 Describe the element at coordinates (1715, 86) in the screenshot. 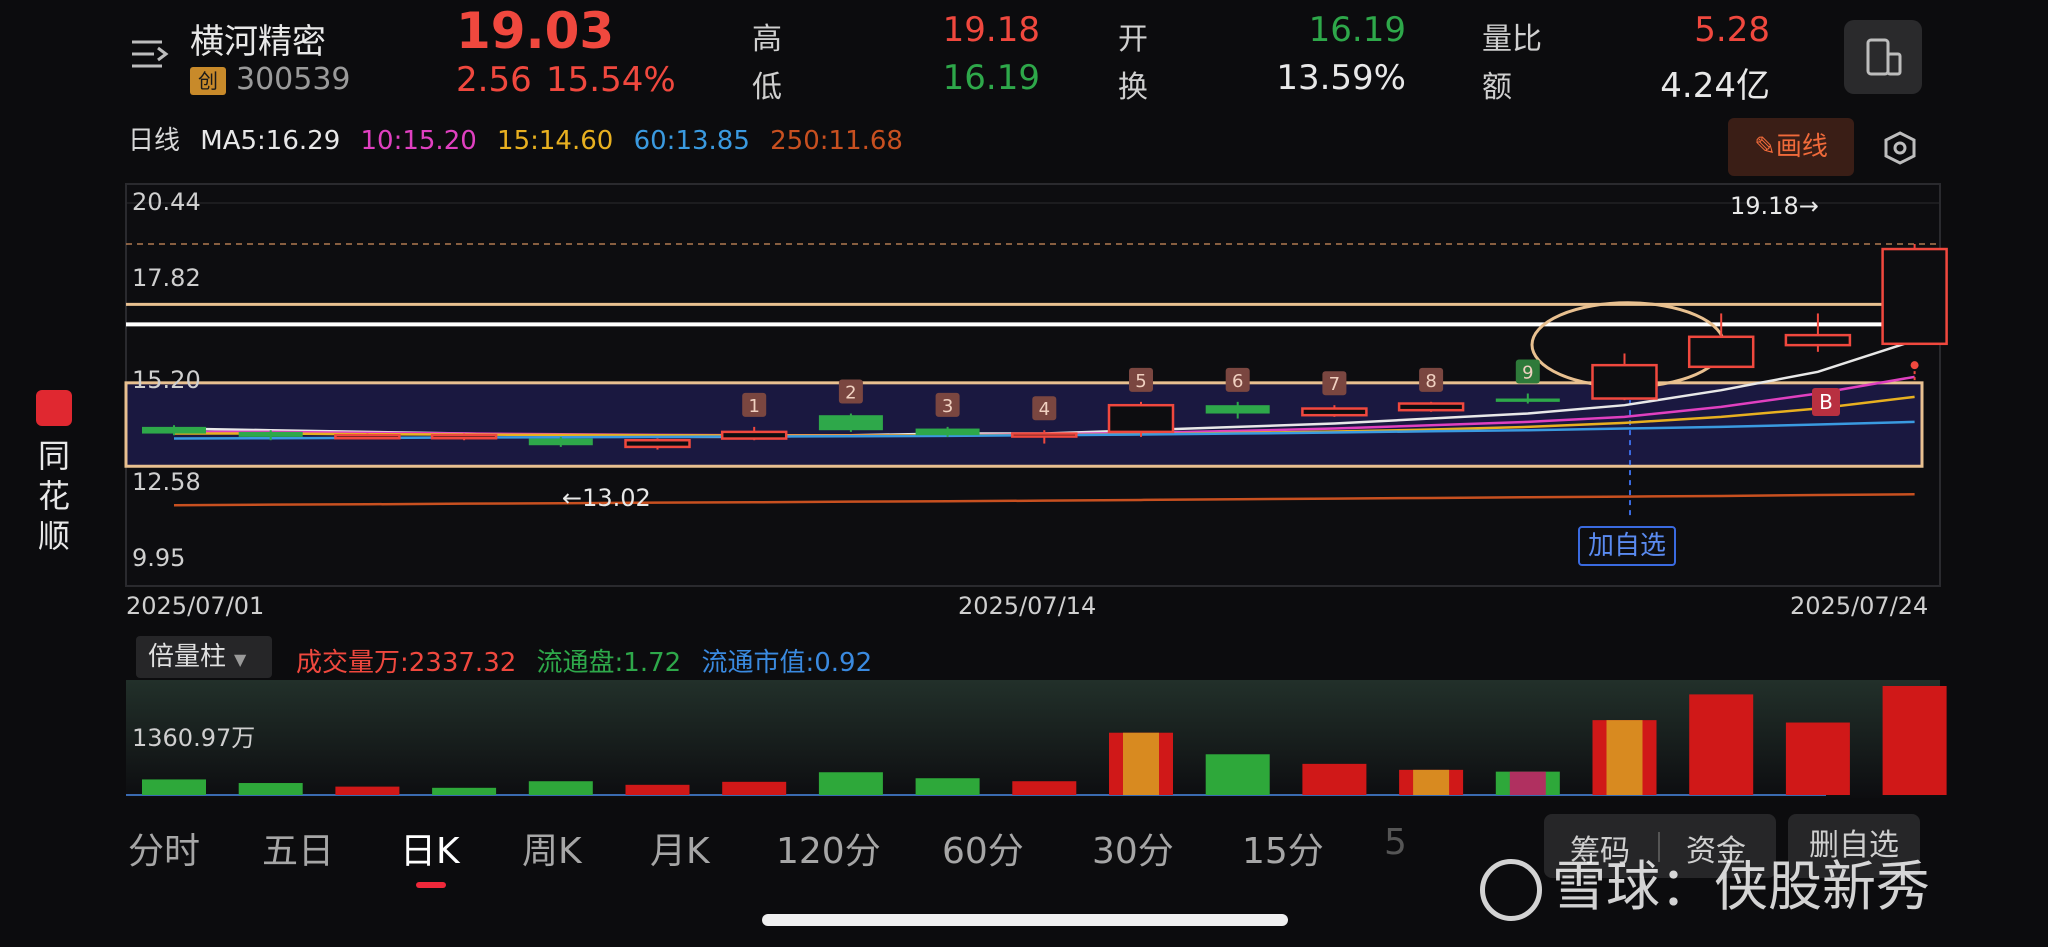

I see `amount-value: 4.24亿` at that location.